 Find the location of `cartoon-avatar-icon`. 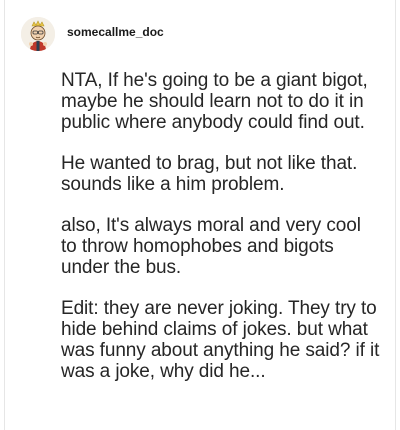

cartoon-avatar-icon is located at coordinates (38, 34).